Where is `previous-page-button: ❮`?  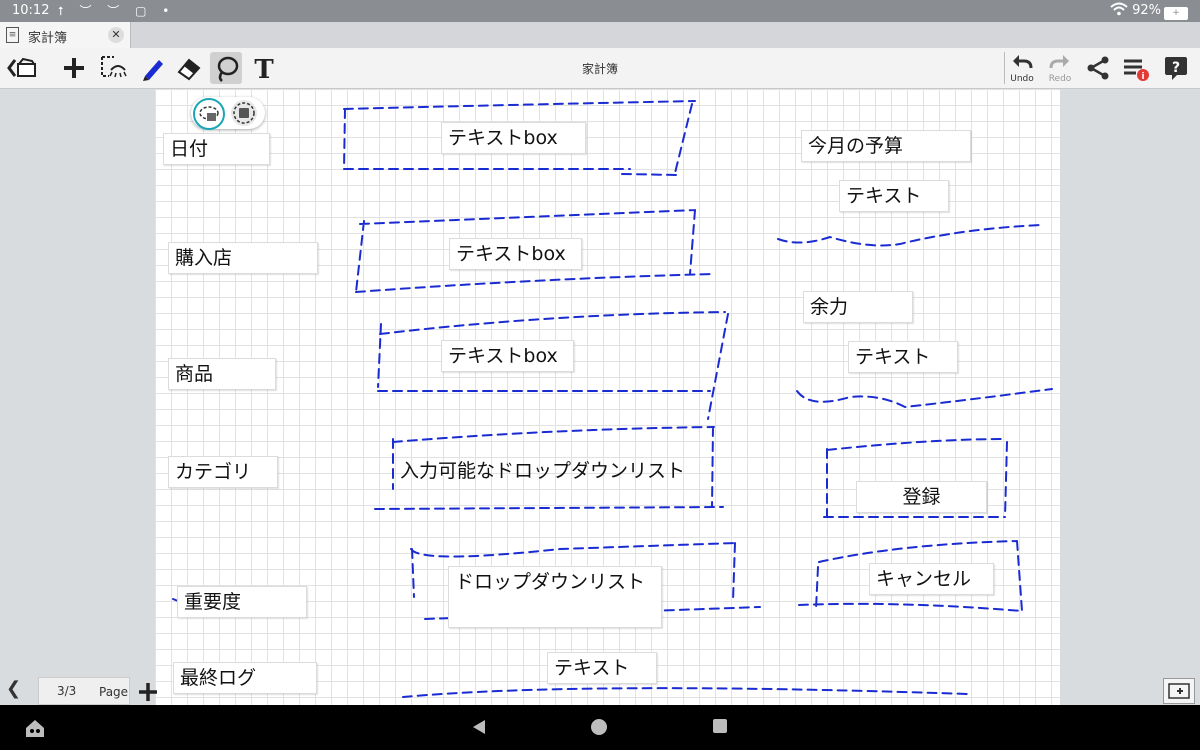
previous-page-button: ❮ is located at coordinates (13, 688).